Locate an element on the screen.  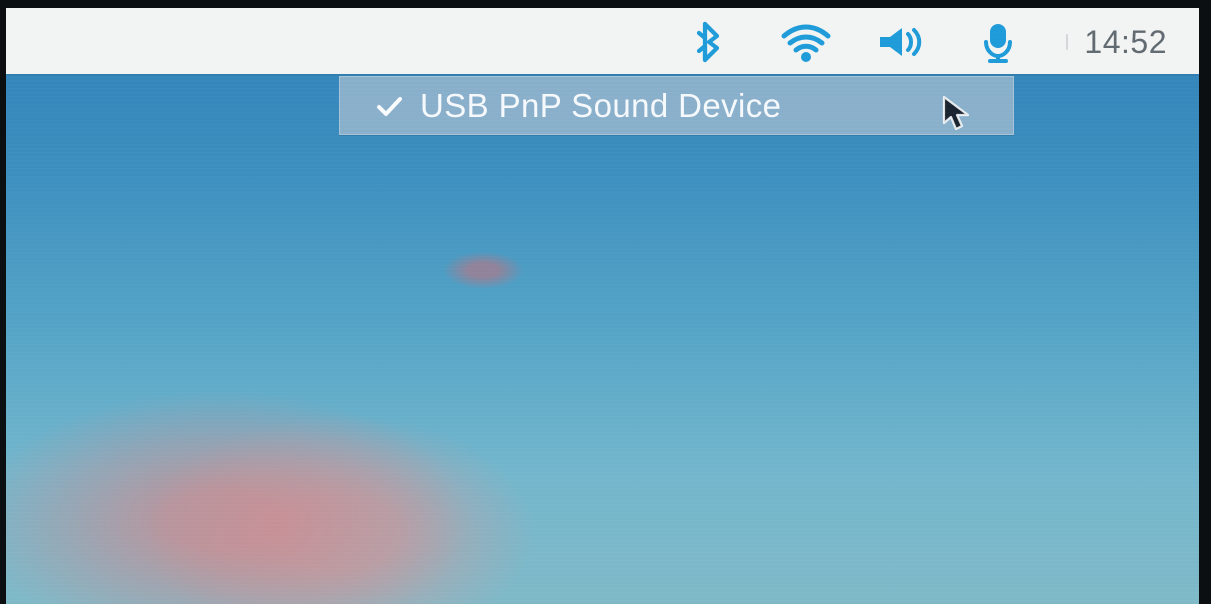
wifi-icon is located at coordinates (806, 42).